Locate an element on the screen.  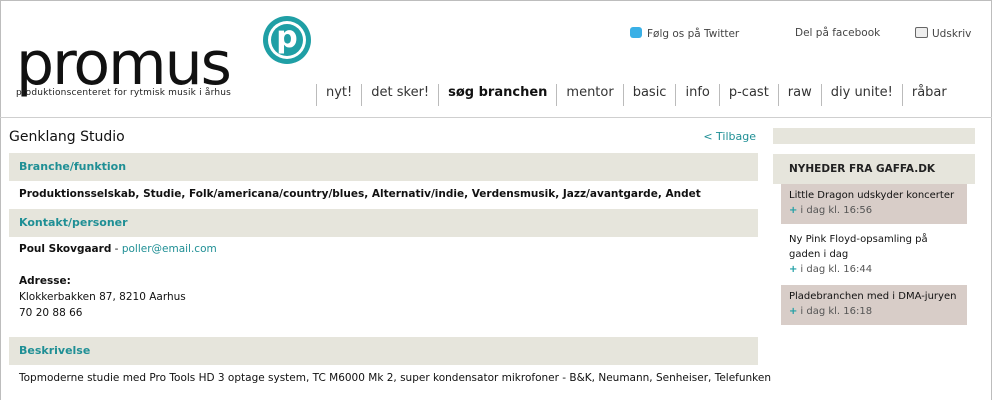
nav-item-mentor: mentor is located at coordinates (589, 95).